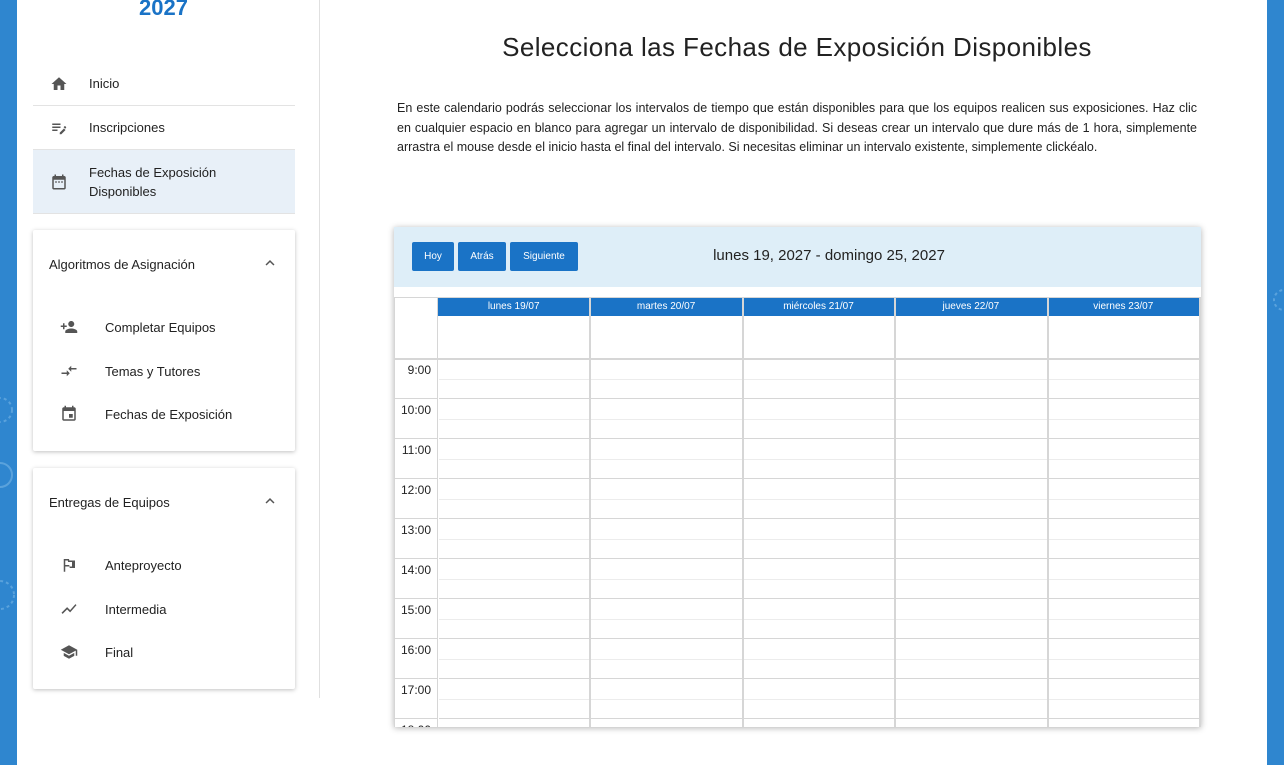 This screenshot has height=765, width=1284. What do you see at coordinates (164, 264) in the screenshot?
I see `panel-header-algoritmos: Algoritmos de Asignación` at bounding box center [164, 264].